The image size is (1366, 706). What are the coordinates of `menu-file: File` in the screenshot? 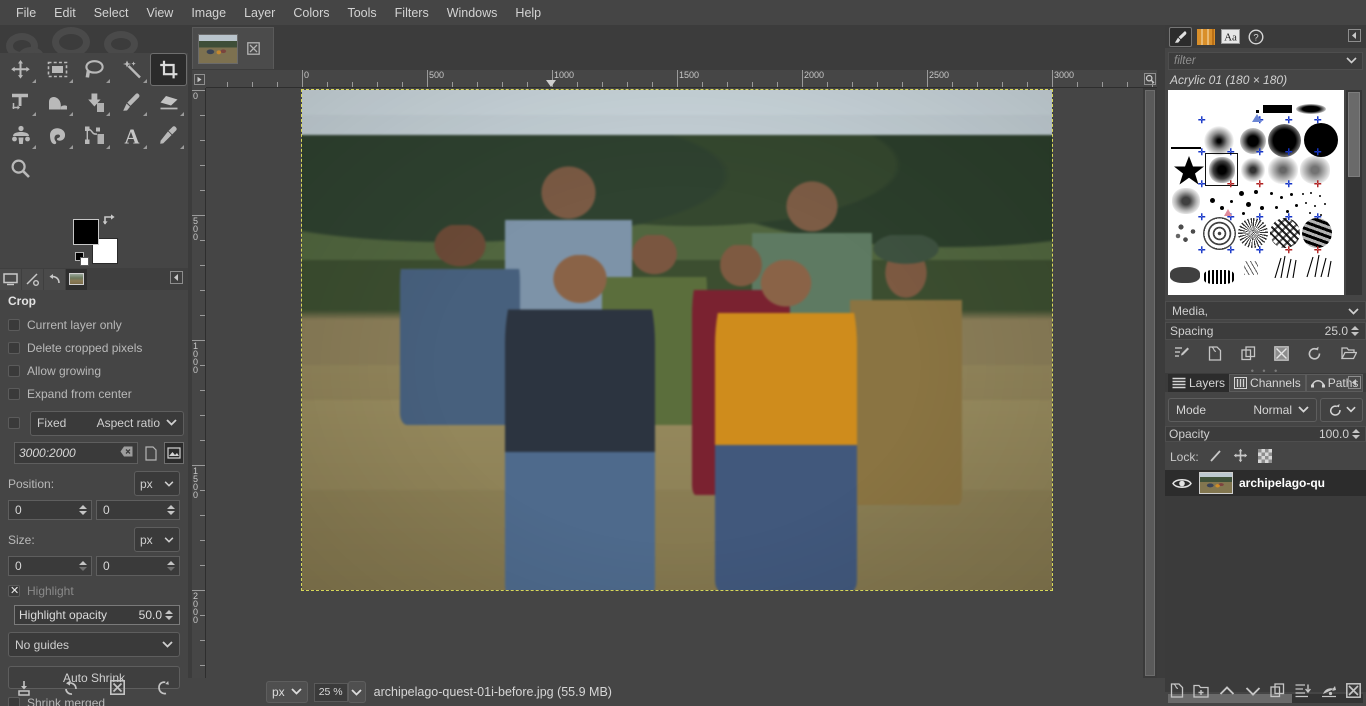 It's located at (26, 13).